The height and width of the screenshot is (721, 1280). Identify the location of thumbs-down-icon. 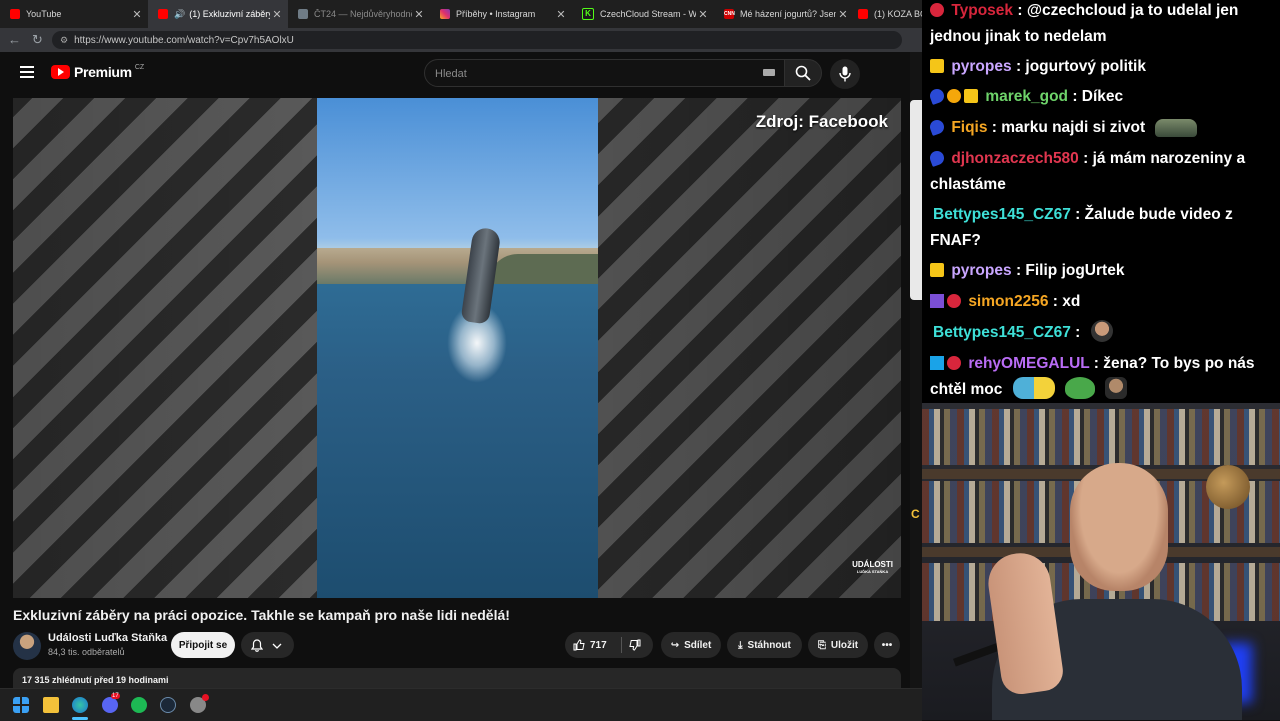
(635, 645).